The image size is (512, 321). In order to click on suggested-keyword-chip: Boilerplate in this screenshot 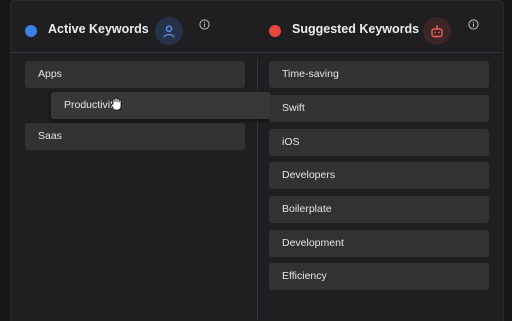, I will do `click(379, 209)`.